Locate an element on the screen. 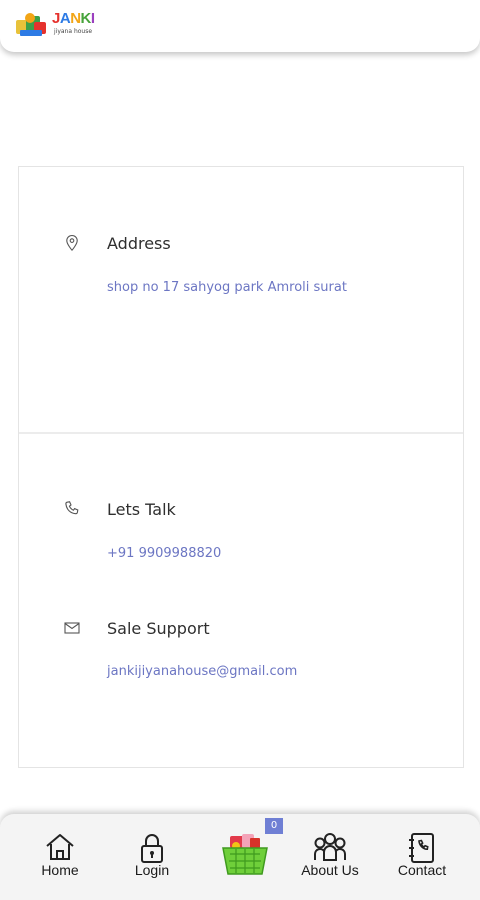 The image size is (480, 900). email-title: Sale Support is located at coordinates (158, 628).